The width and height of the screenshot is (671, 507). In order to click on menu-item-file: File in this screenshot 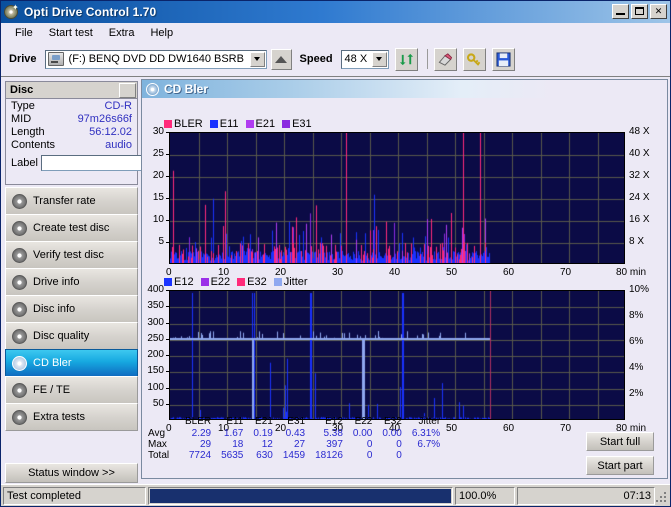, I will do `click(24, 33)`.